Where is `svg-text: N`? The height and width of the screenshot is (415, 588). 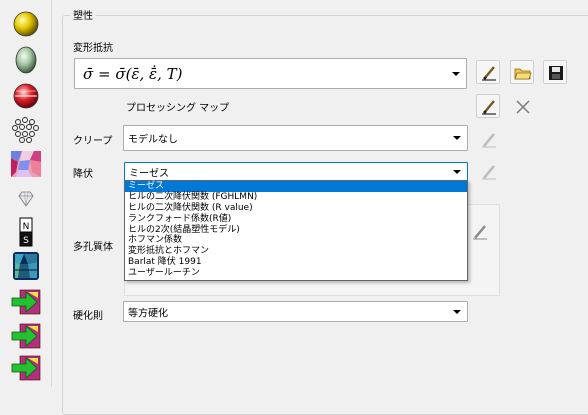
svg-text: N is located at coordinates (26, 227).